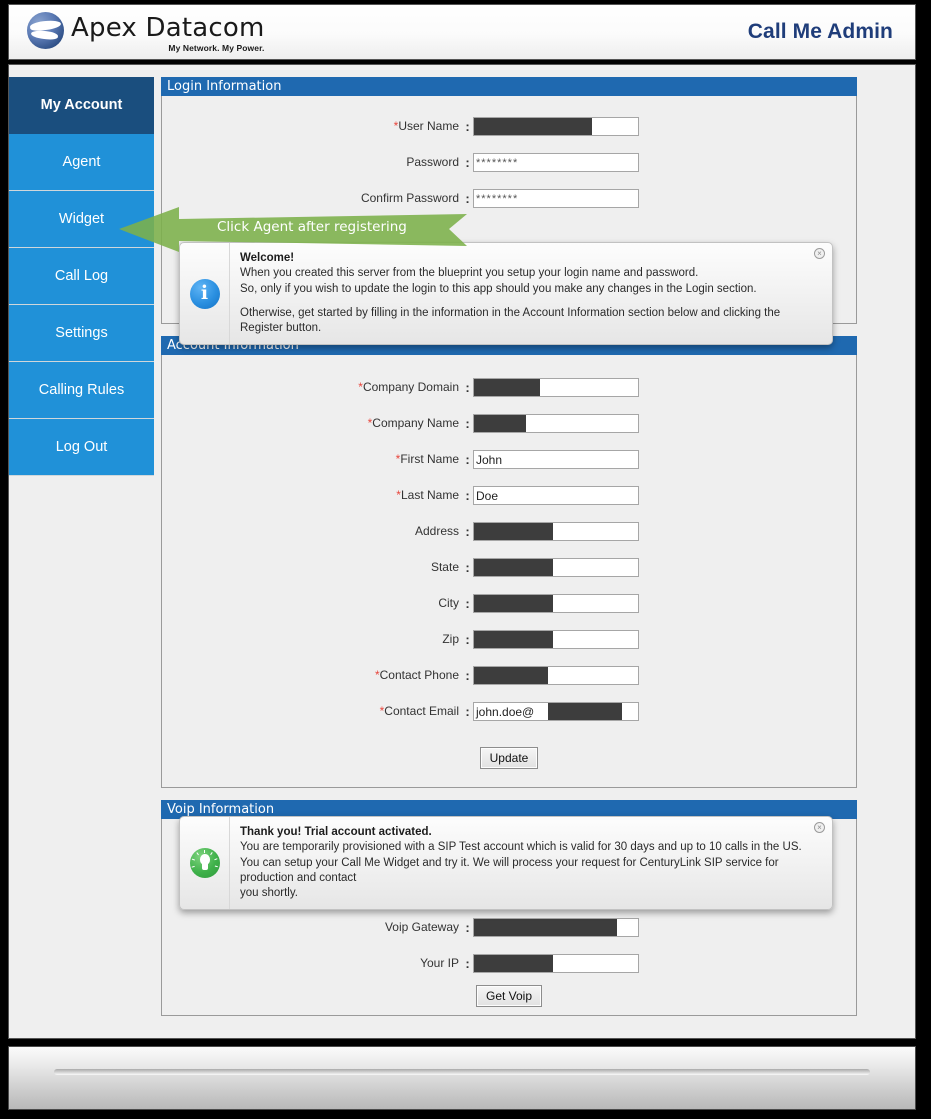  I want to click on field-label: Password, so click(312, 162).